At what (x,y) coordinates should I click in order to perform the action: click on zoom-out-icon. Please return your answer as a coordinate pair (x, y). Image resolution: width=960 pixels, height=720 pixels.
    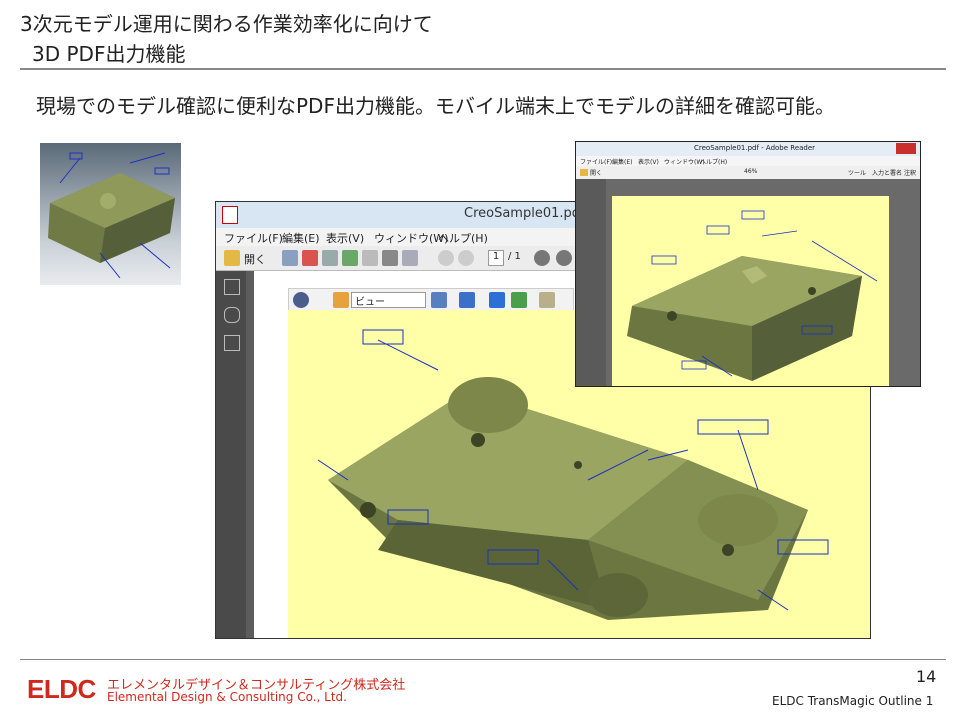
    Looking at the image, I should click on (542, 258).